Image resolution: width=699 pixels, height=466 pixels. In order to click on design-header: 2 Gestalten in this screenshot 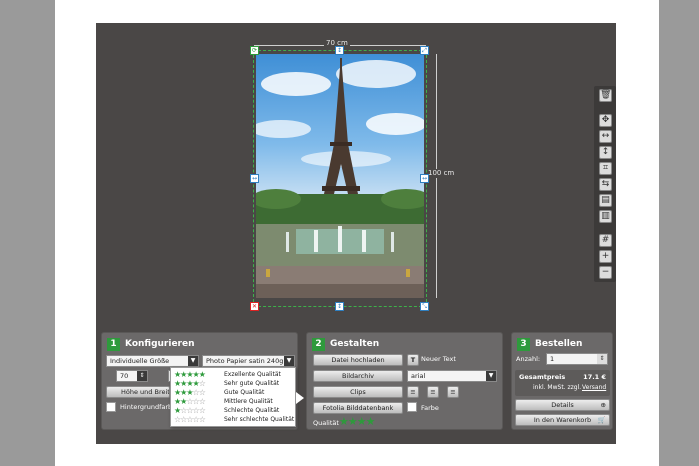, I will do `click(345, 344)`.